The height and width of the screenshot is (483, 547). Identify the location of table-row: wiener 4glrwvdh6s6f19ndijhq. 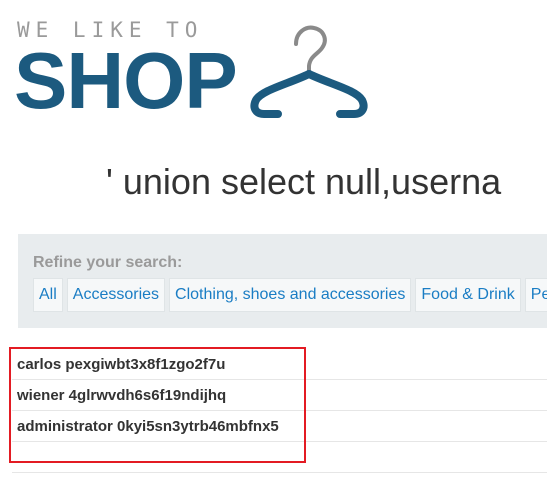
(279, 395).